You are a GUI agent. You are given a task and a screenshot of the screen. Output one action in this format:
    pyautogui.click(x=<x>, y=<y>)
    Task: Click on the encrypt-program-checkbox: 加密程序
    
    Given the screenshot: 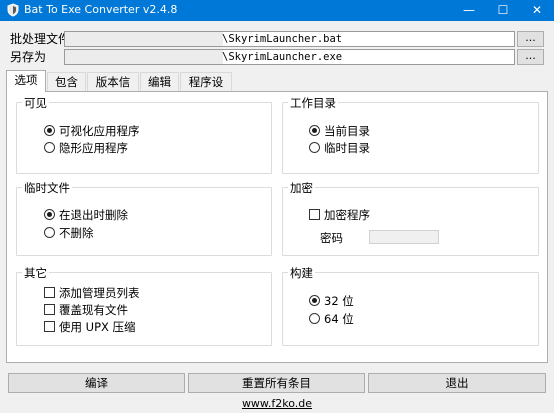 What is the action you would take?
    pyautogui.click(x=339, y=215)
    